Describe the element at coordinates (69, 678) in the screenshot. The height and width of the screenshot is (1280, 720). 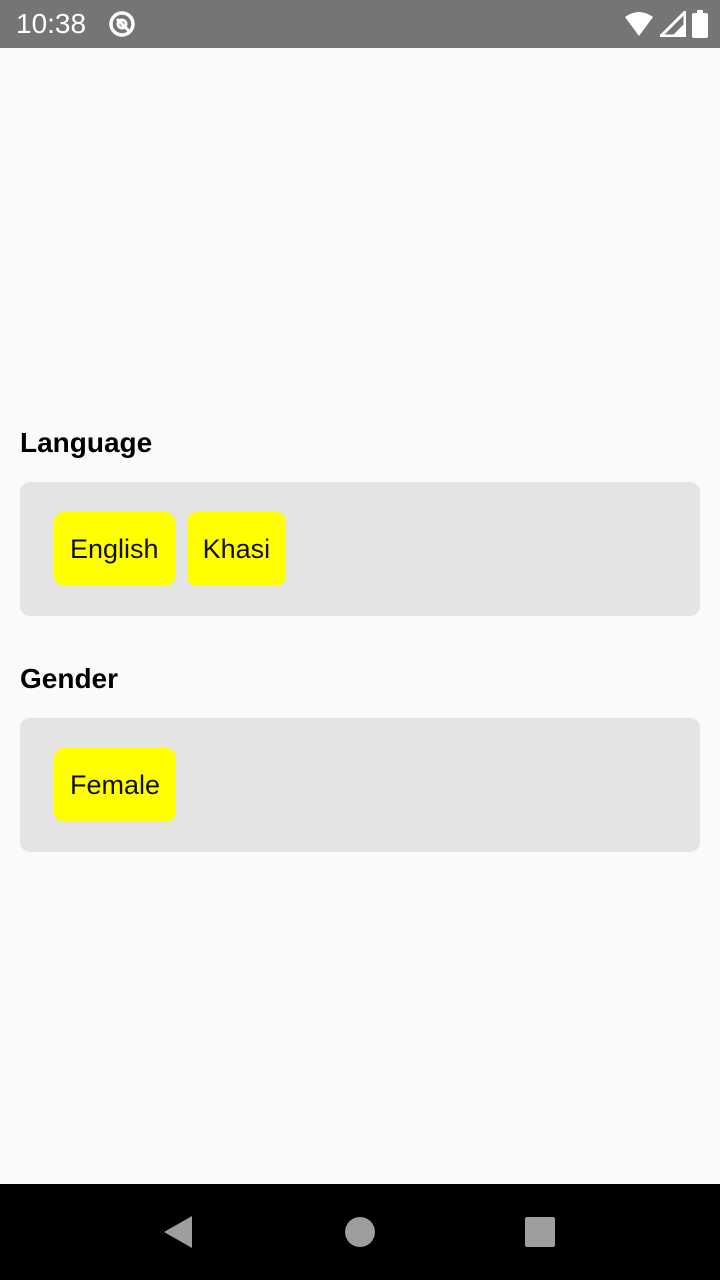
I see `gender-title: Gender` at that location.